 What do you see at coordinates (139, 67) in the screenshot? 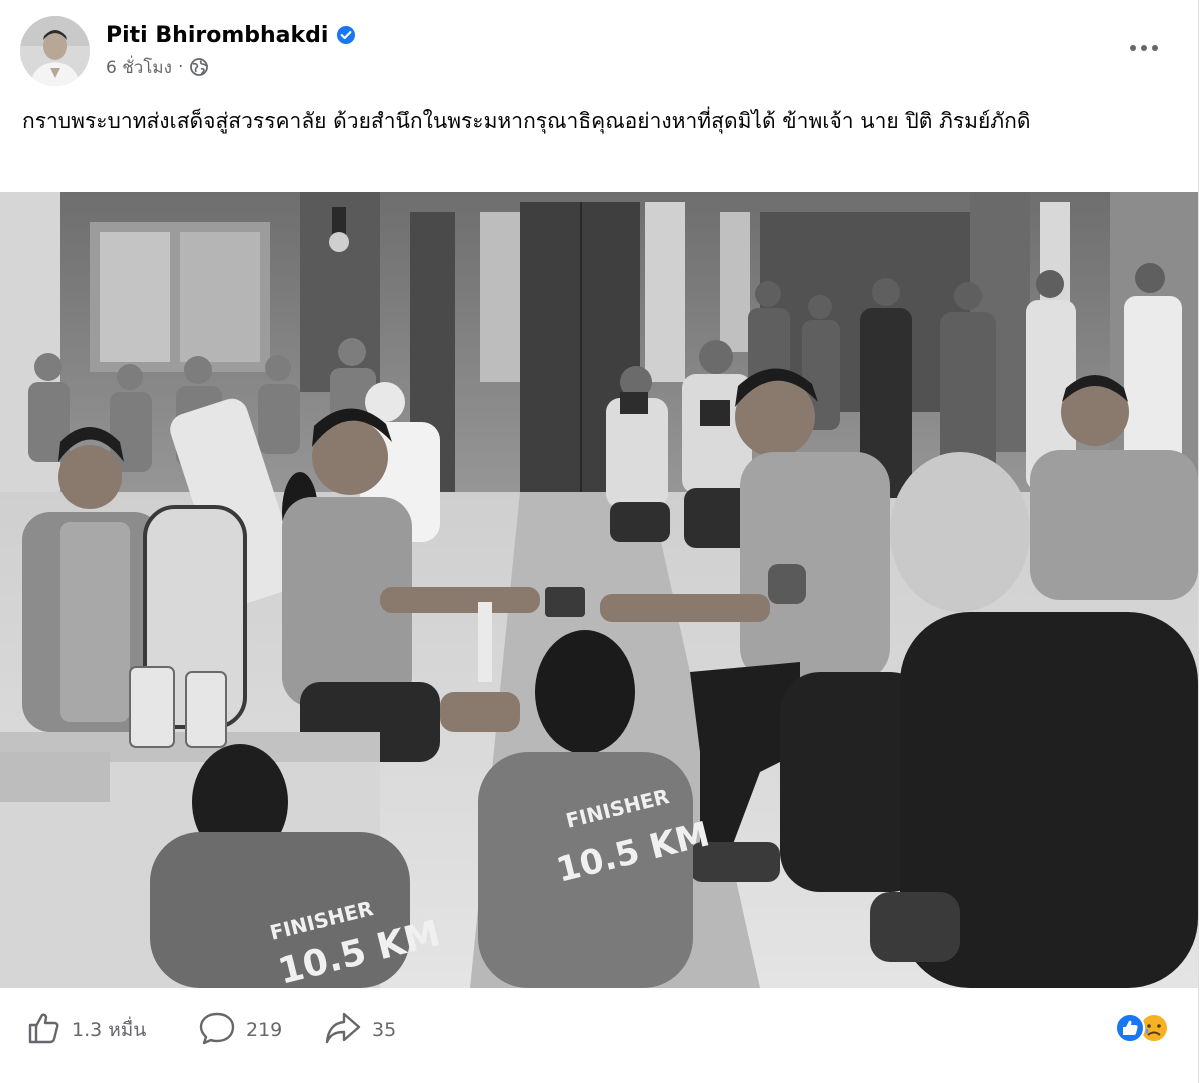
I see `post-timestamp: 6 ชั่วโมง` at bounding box center [139, 67].